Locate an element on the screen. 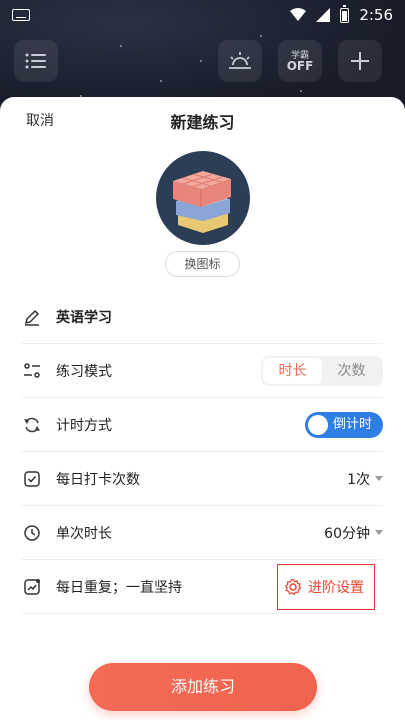 The height and width of the screenshot is (720, 405). daily-checkin-row: 每日打卡次数 1次 is located at coordinates (202, 479).